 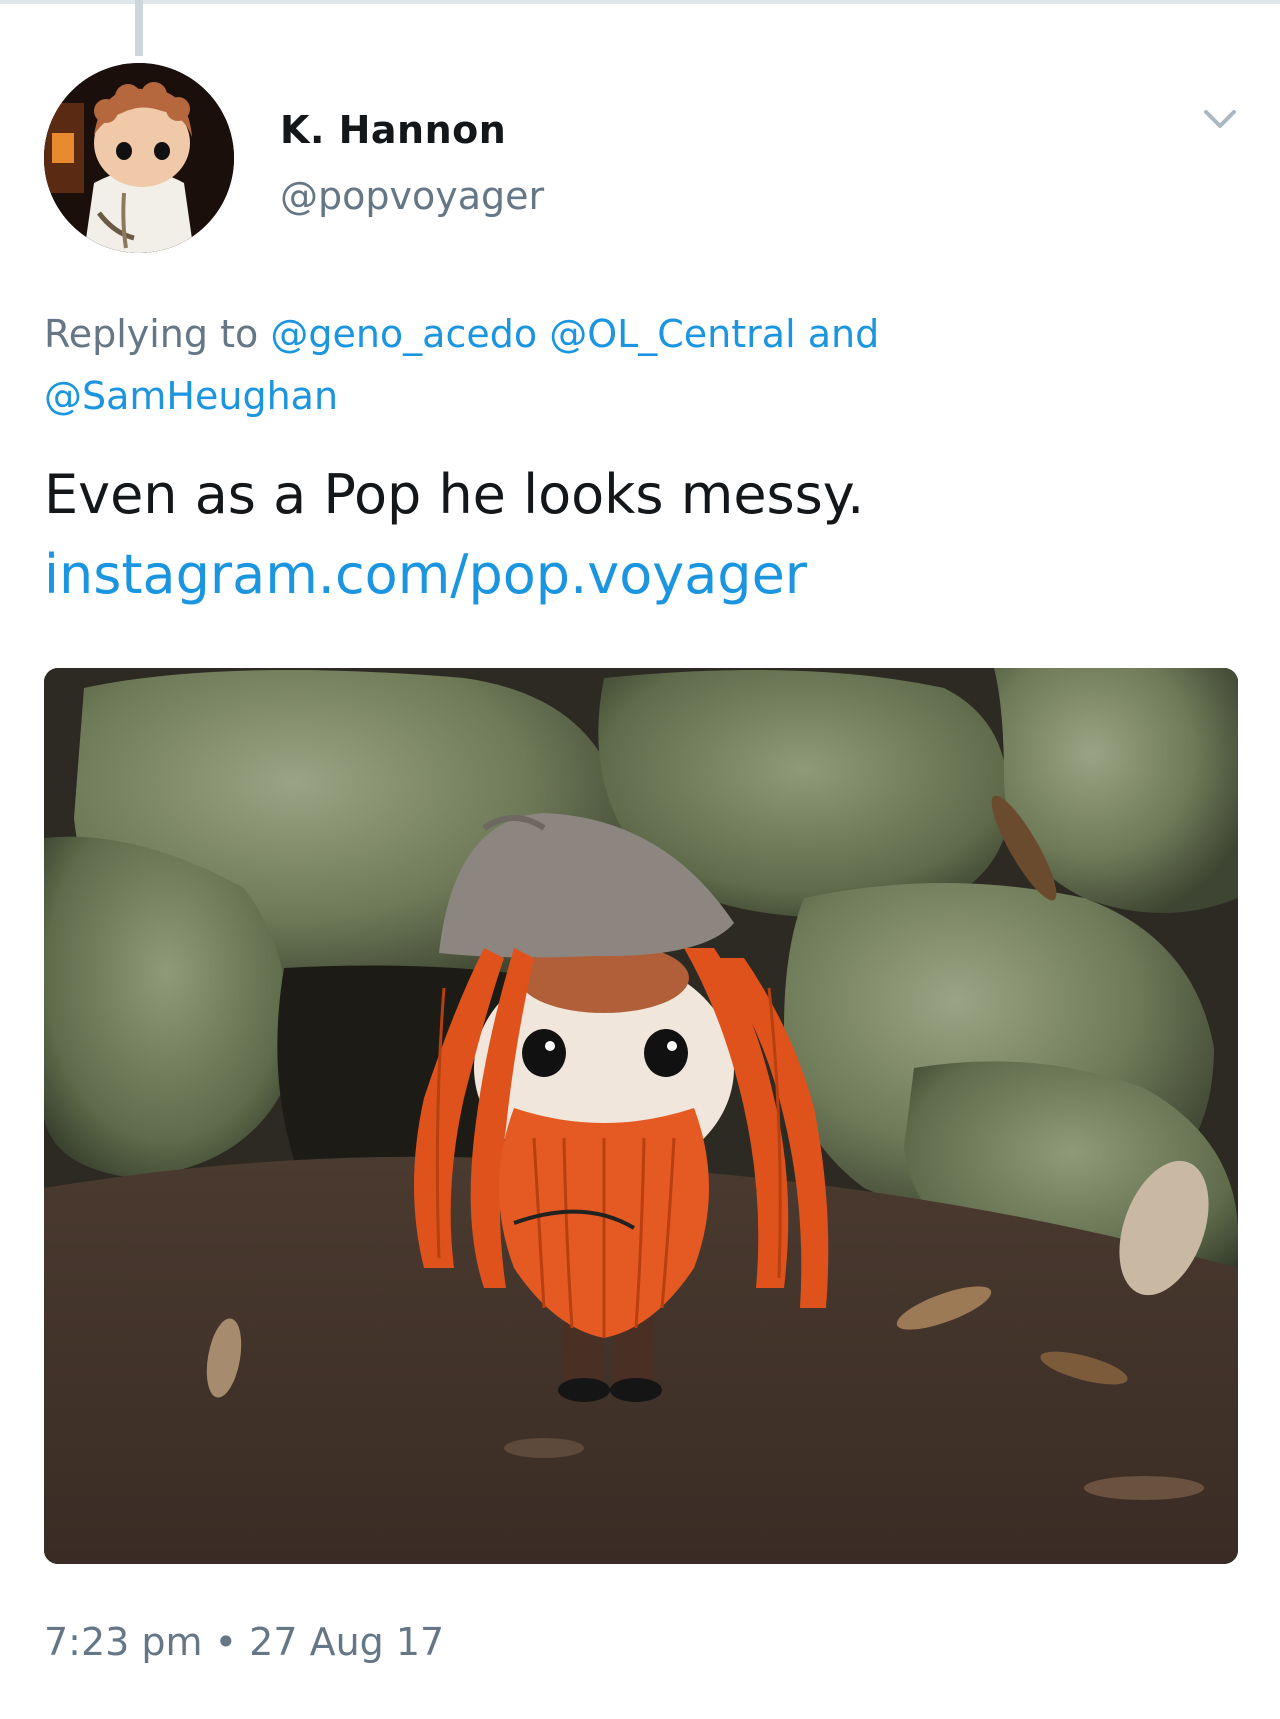 What do you see at coordinates (403, 334) in the screenshot?
I see `mention-geno-acedo: @geno_acedo` at bounding box center [403, 334].